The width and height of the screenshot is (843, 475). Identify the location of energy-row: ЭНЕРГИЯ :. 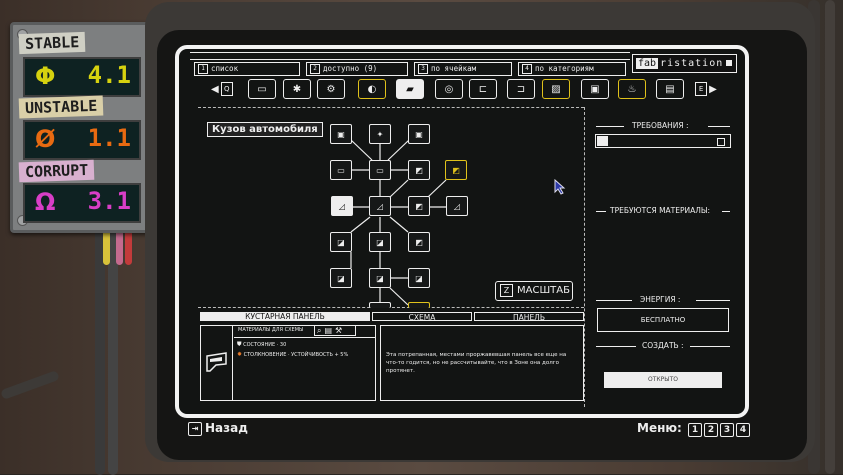
(663, 300).